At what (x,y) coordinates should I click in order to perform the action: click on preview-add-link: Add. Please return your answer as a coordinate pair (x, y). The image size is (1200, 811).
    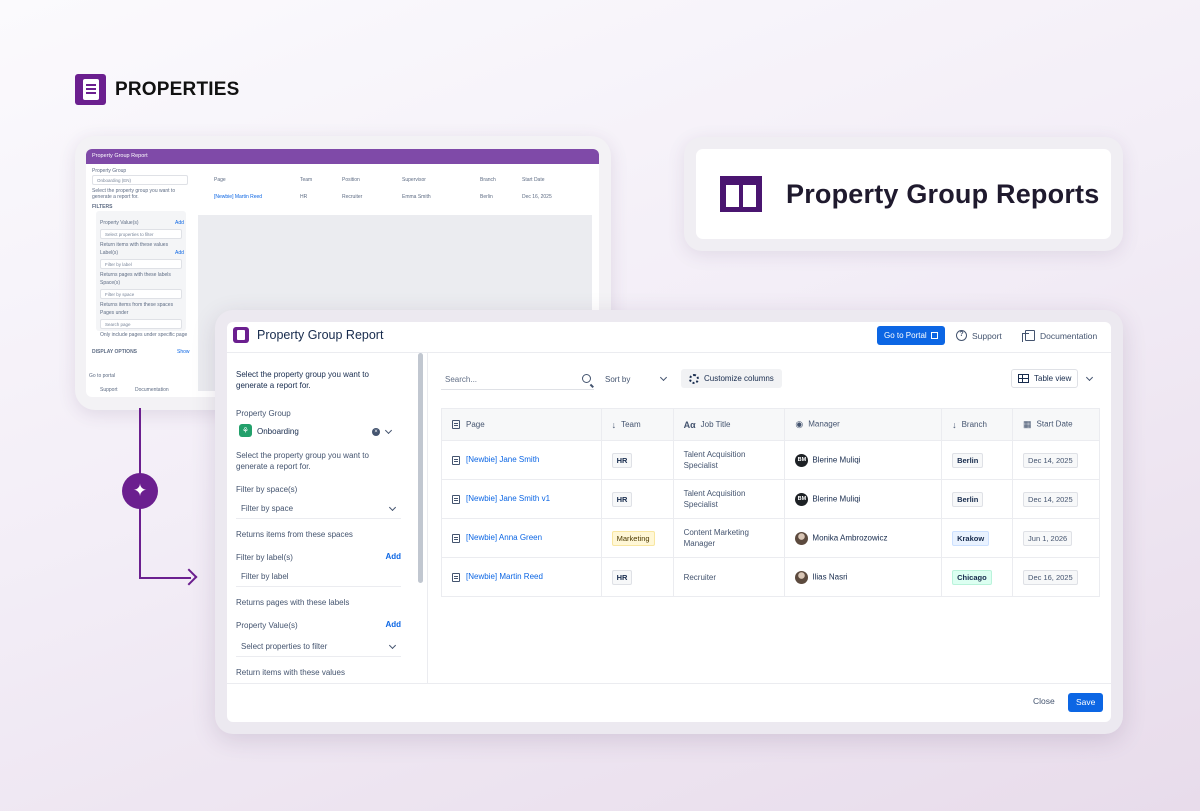
    Looking at the image, I should click on (179, 223).